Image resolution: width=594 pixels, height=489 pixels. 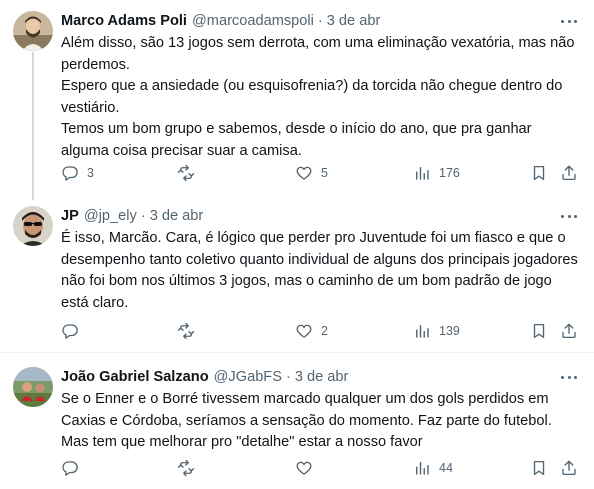 I want to click on tweet-divider, so click(x=297, y=352).